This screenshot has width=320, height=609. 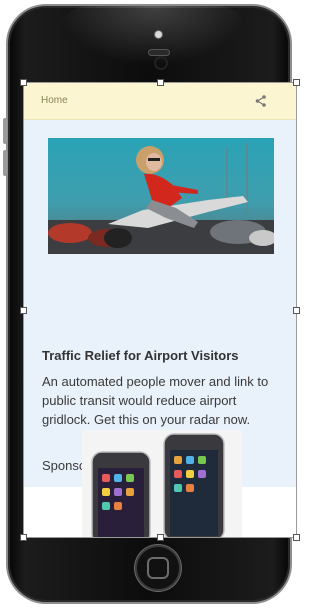 What do you see at coordinates (159, 52) in the screenshot?
I see `speaker-grille` at bounding box center [159, 52].